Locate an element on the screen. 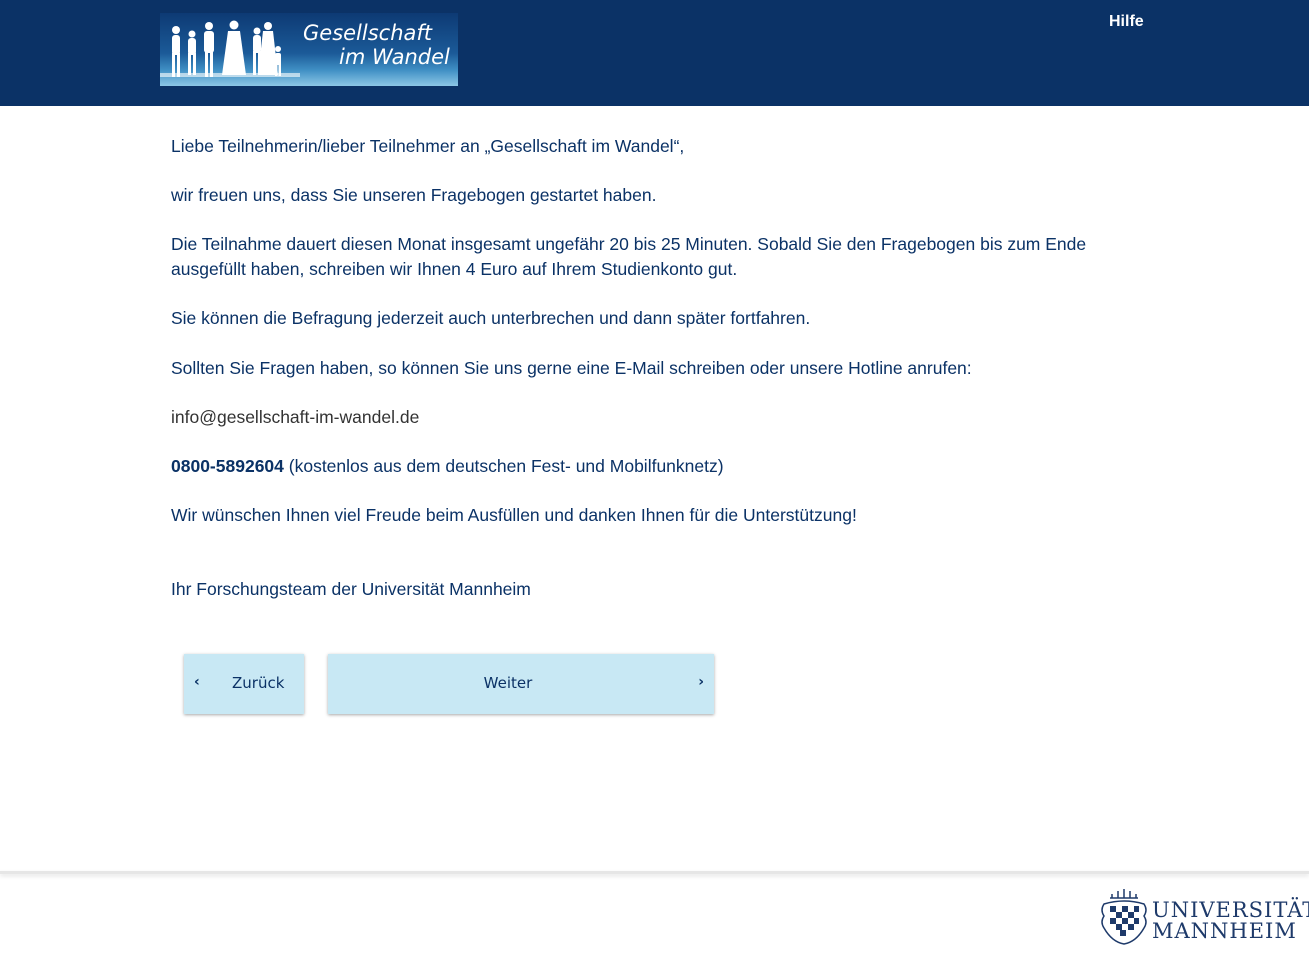 This screenshot has width=1309, height=958. contact-email: info@gesellschaft-im-wandel.de is located at coordinates (295, 417).